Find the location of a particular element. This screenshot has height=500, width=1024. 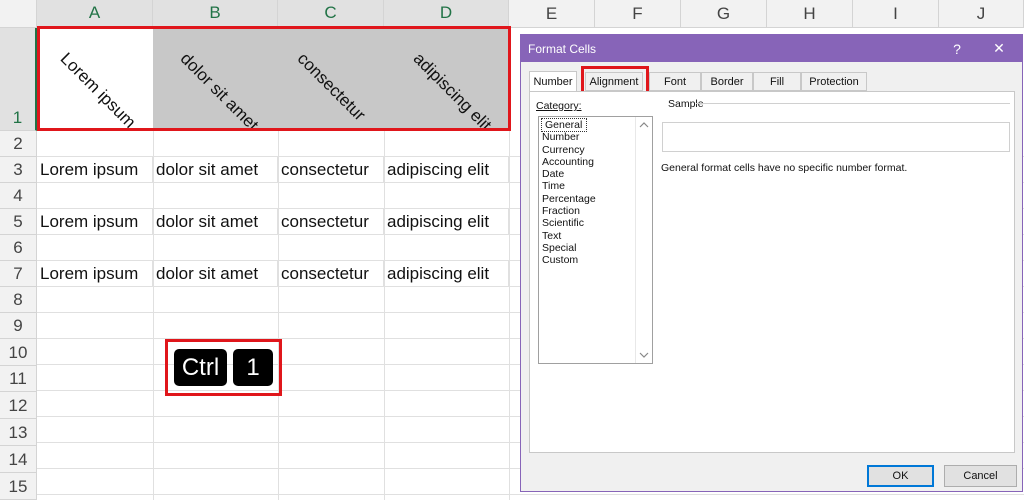

dialog-title: Format Cells is located at coordinates (562, 48).